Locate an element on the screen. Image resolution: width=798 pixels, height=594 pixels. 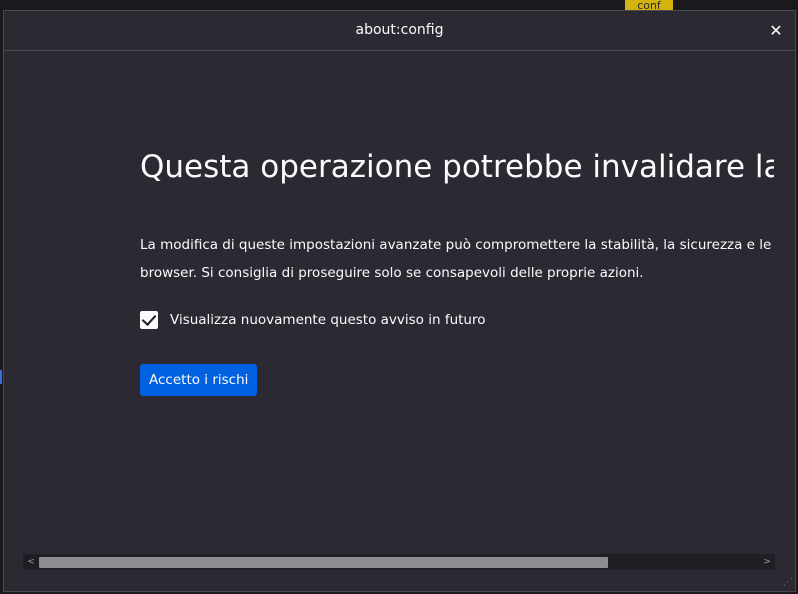
horizontal-scrollbar: < > is located at coordinates (399, 562).